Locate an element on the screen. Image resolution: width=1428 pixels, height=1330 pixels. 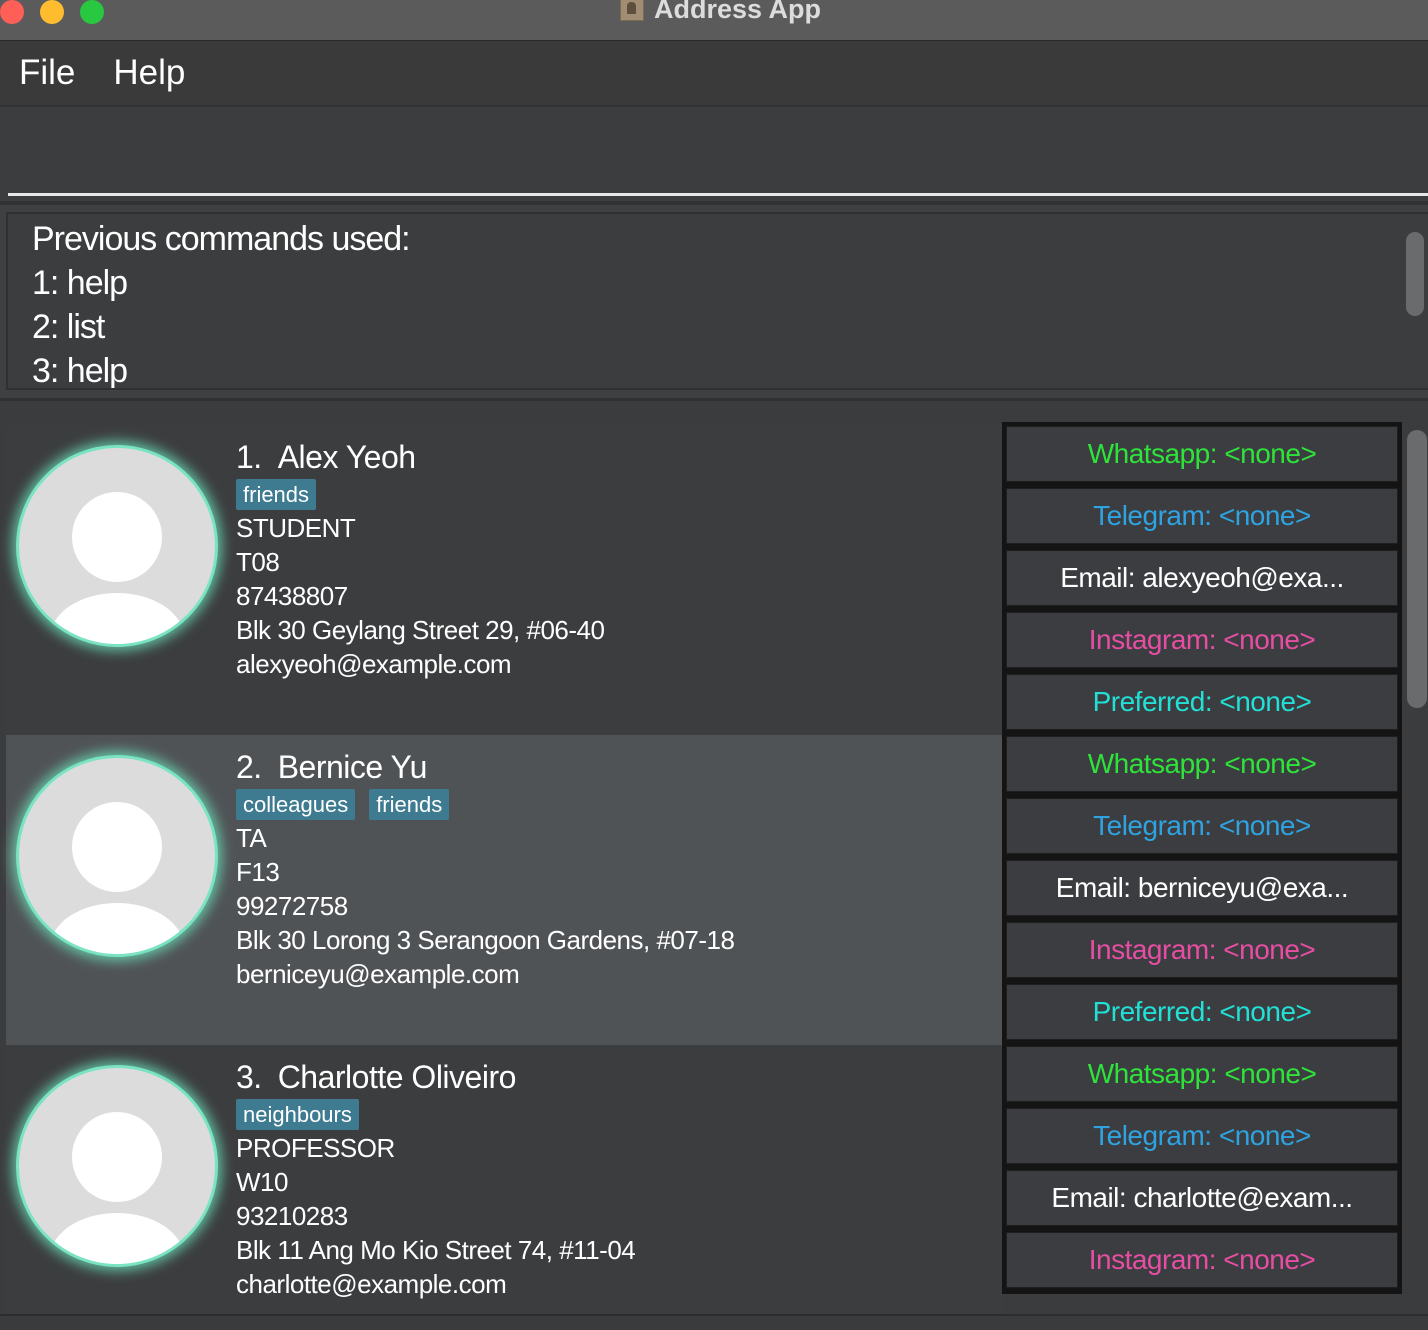
person-tutorial: W10 is located at coordinates (262, 1182).